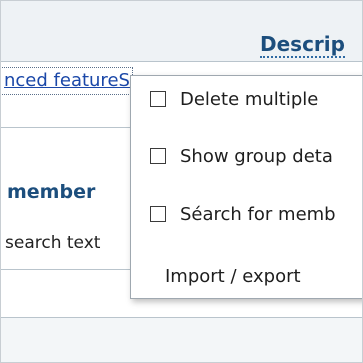 This screenshot has width=363, height=363. I want to click on menu-item-label: Import / export, so click(233, 276).